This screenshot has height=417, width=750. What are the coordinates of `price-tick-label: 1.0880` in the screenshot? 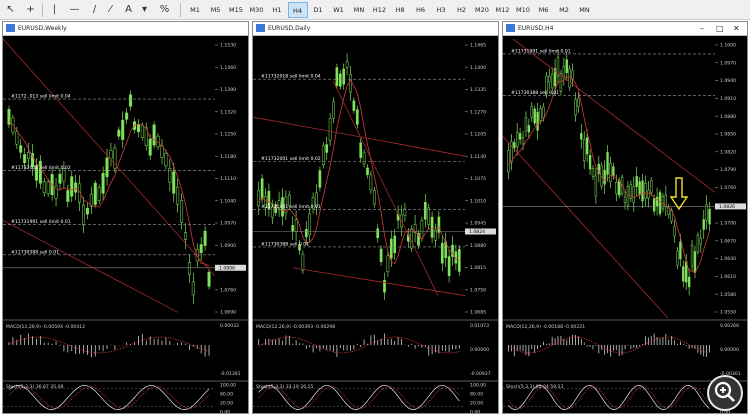 It's located at (478, 246).